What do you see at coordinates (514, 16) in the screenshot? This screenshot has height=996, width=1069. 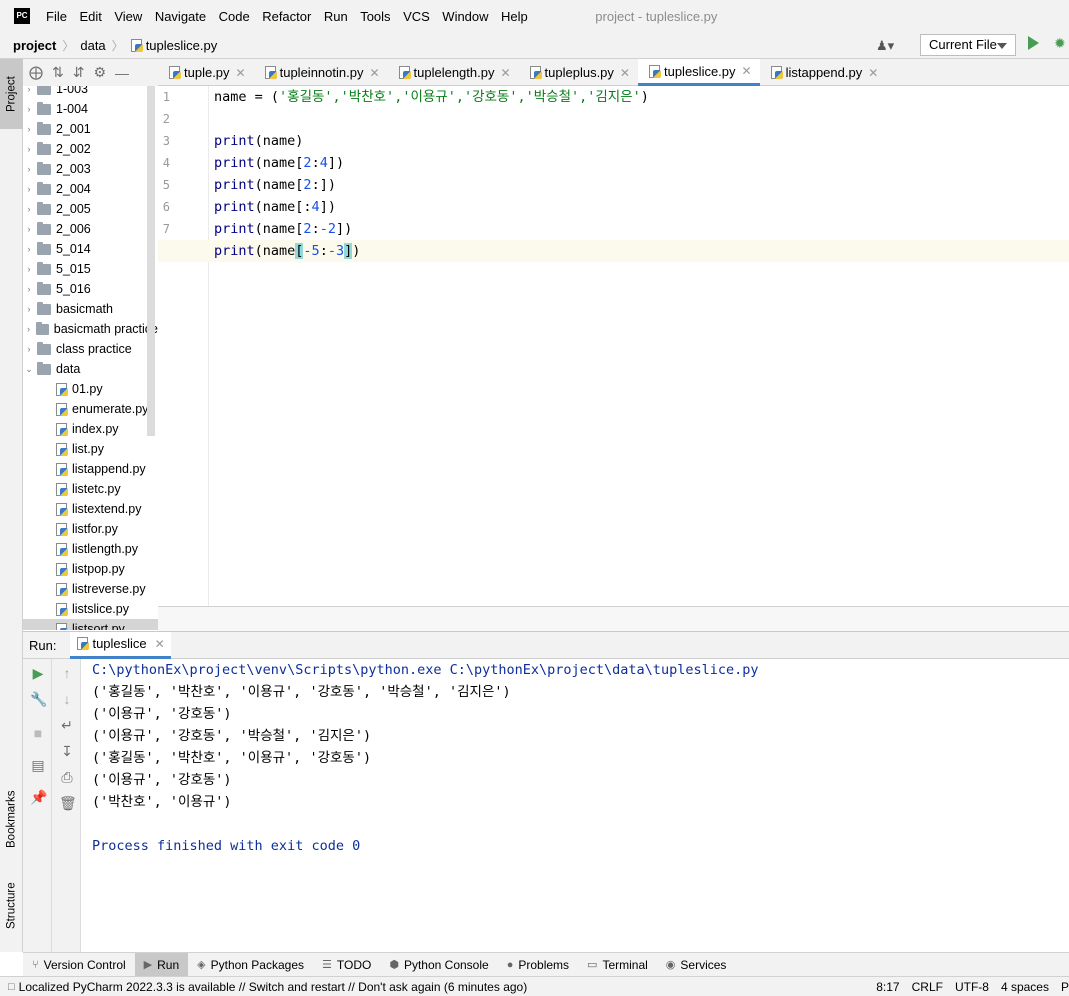 I see `menu-help: Help` at bounding box center [514, 16].